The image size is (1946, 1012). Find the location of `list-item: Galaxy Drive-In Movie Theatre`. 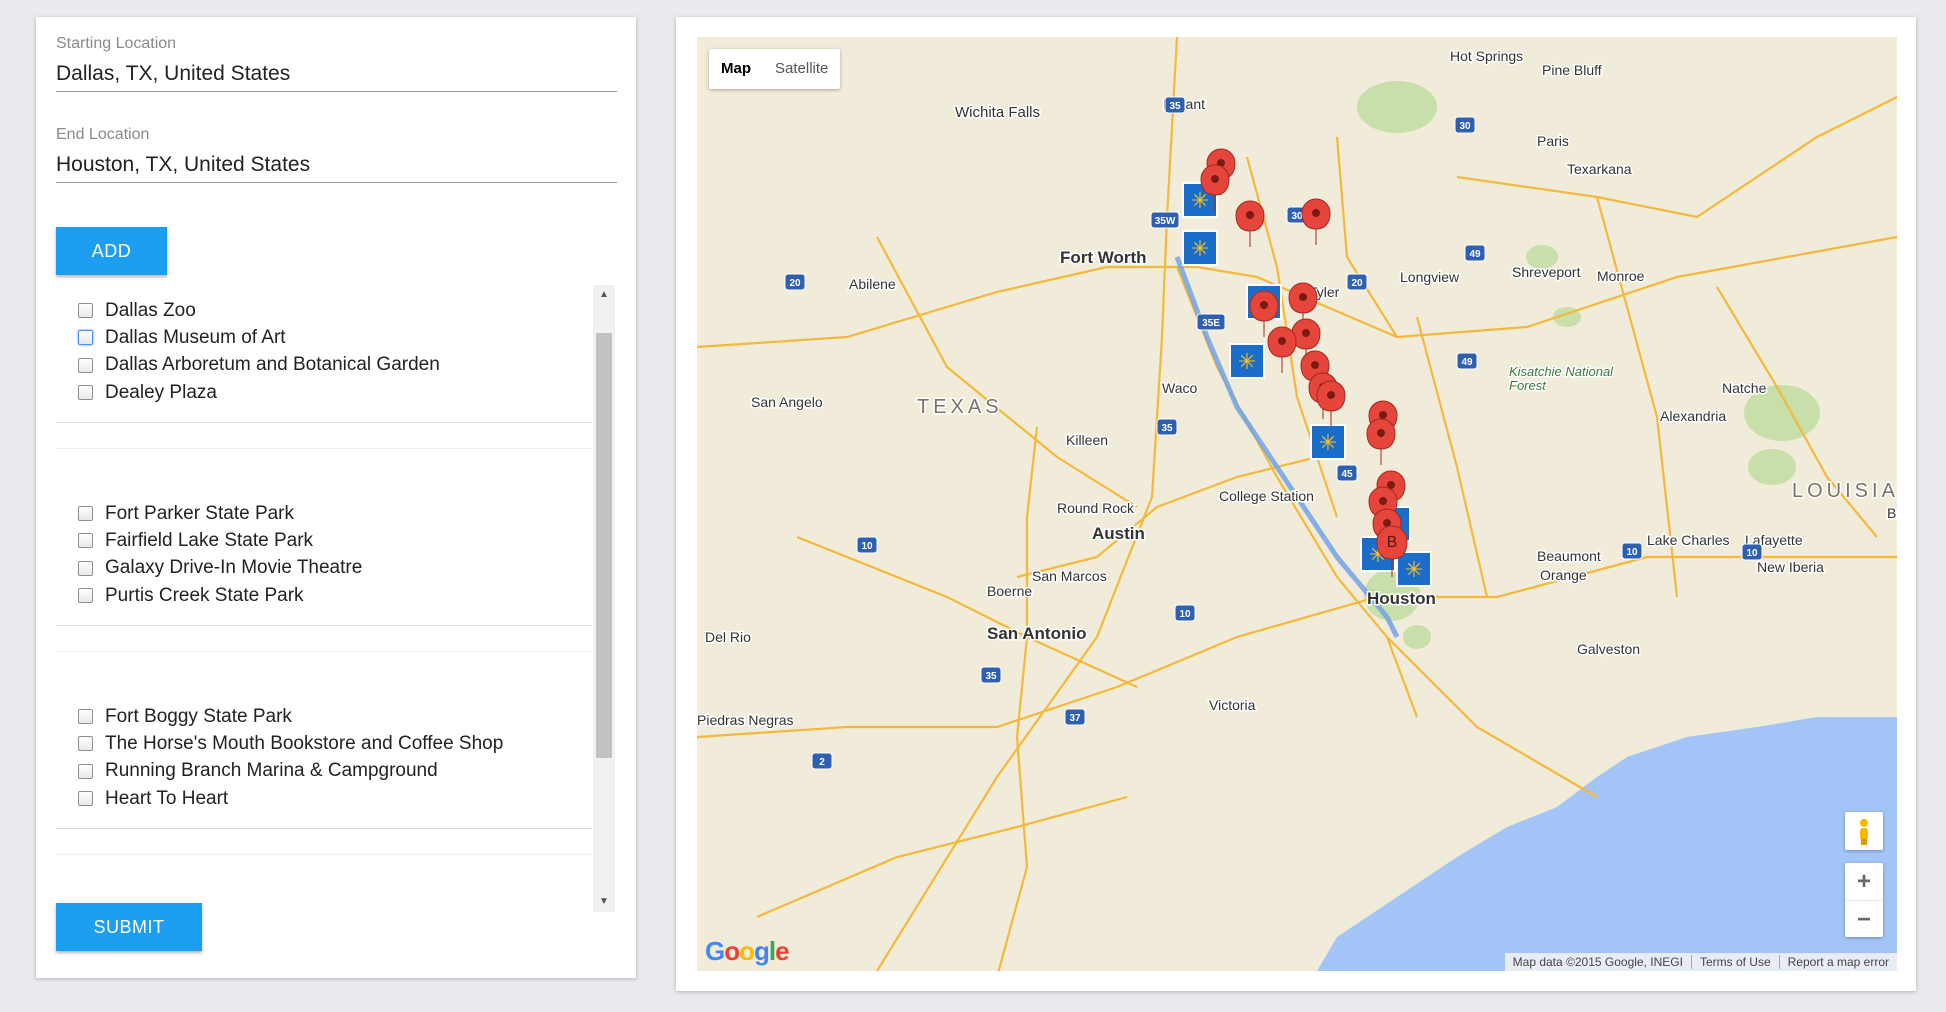

list-item: Galaxy Drive-In Movie Theatre is located at coordinates (324, 568).